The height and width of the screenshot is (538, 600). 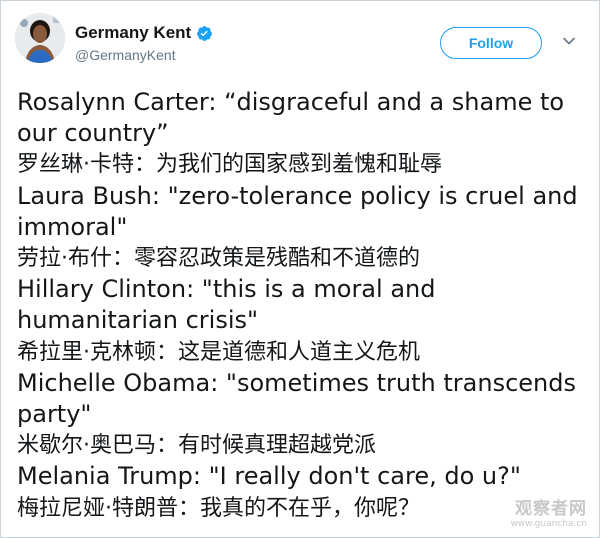 What do you see at coordinates (72, 226) in the screenshot?
I see `tweet-line: immoral"` at bounding box center [72, 226].